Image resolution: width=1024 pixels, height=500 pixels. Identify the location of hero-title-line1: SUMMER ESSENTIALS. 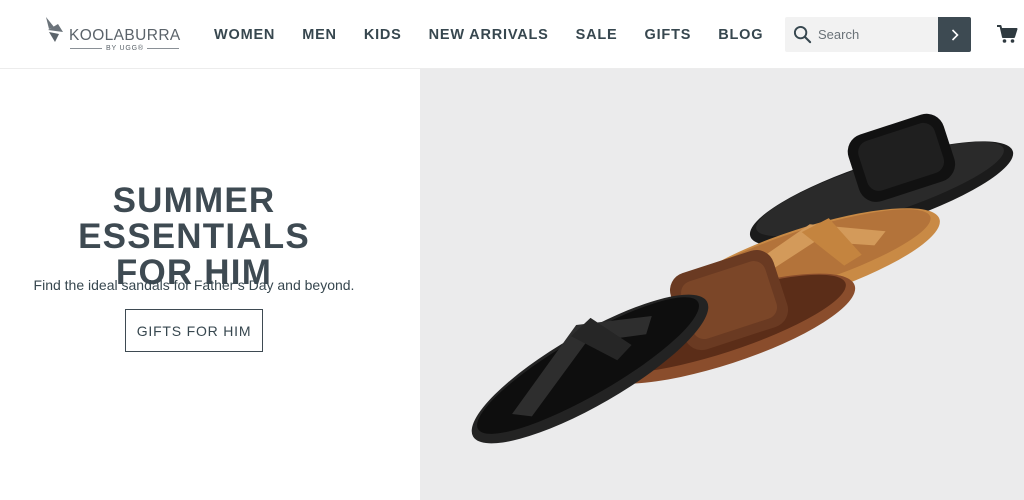
(194, 218).